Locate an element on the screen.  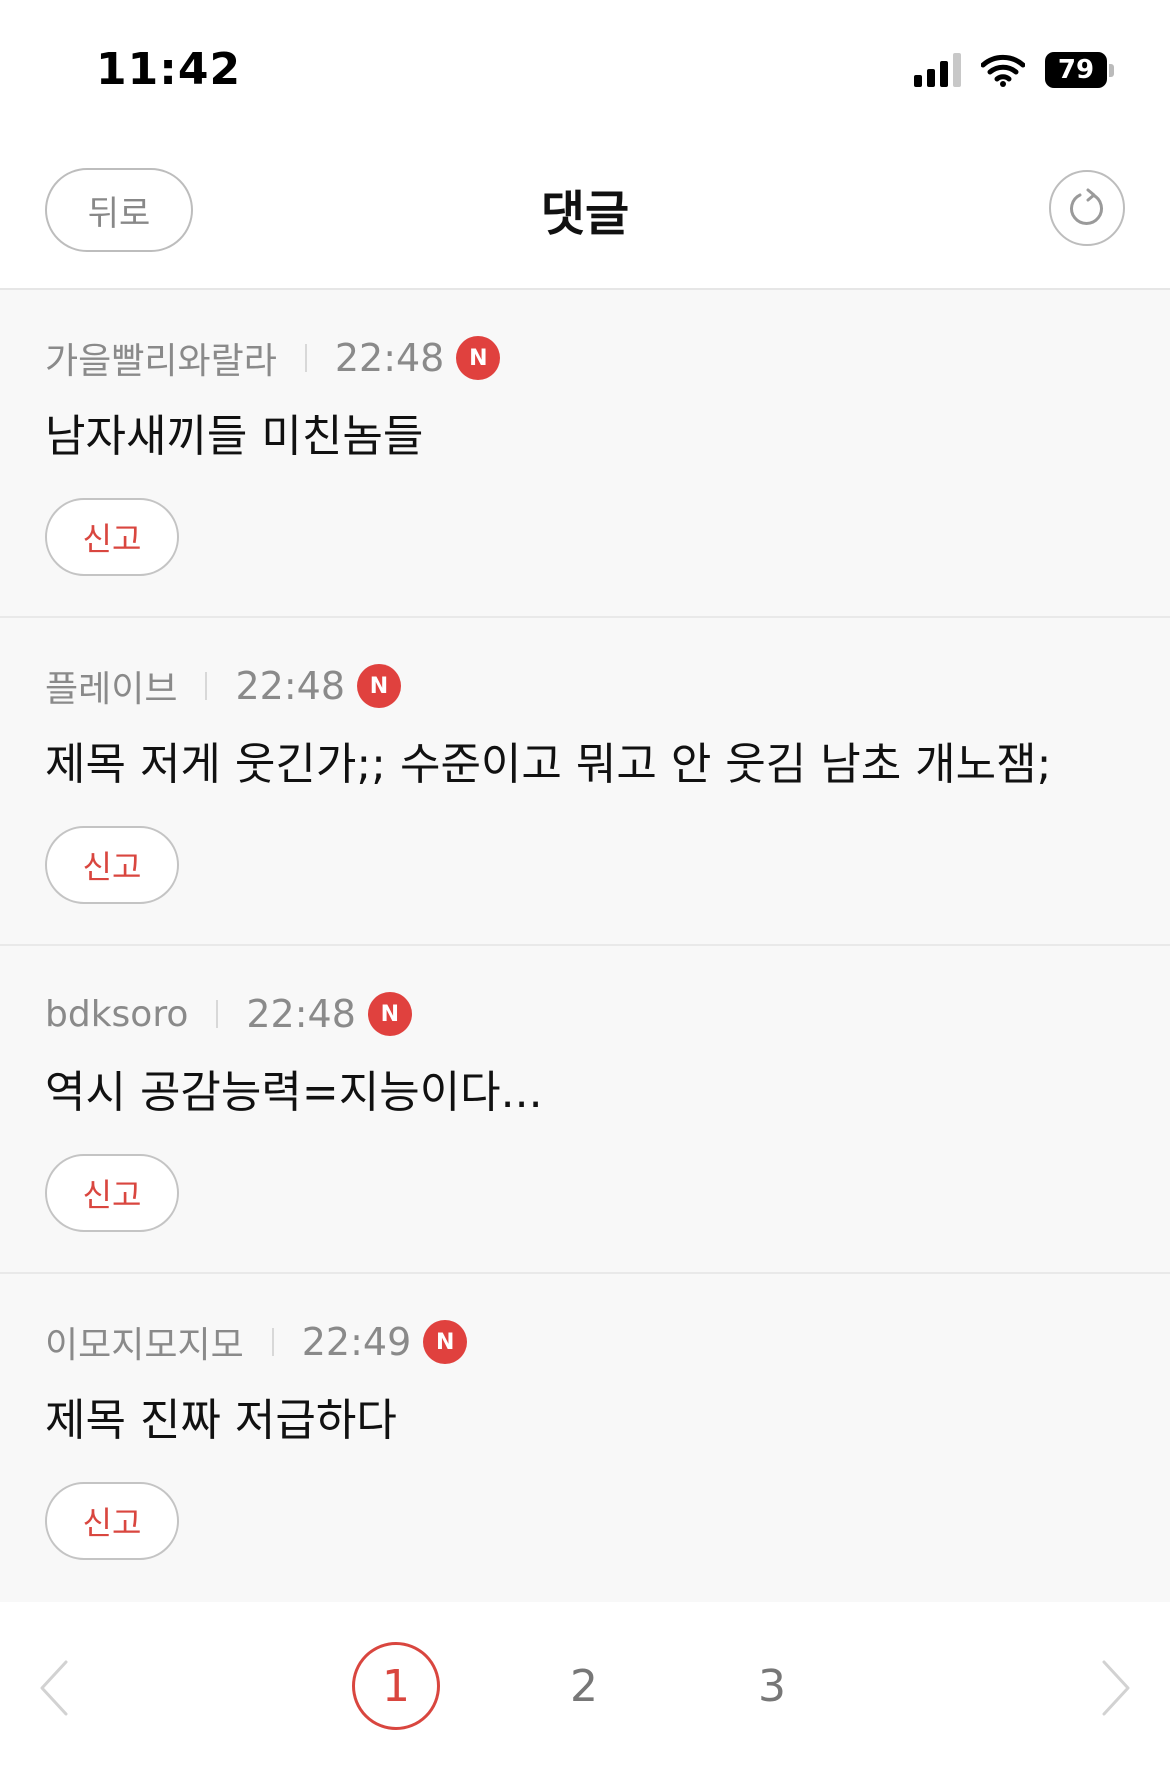
page-3-button: 3 is located at coordinates (772, 1686).